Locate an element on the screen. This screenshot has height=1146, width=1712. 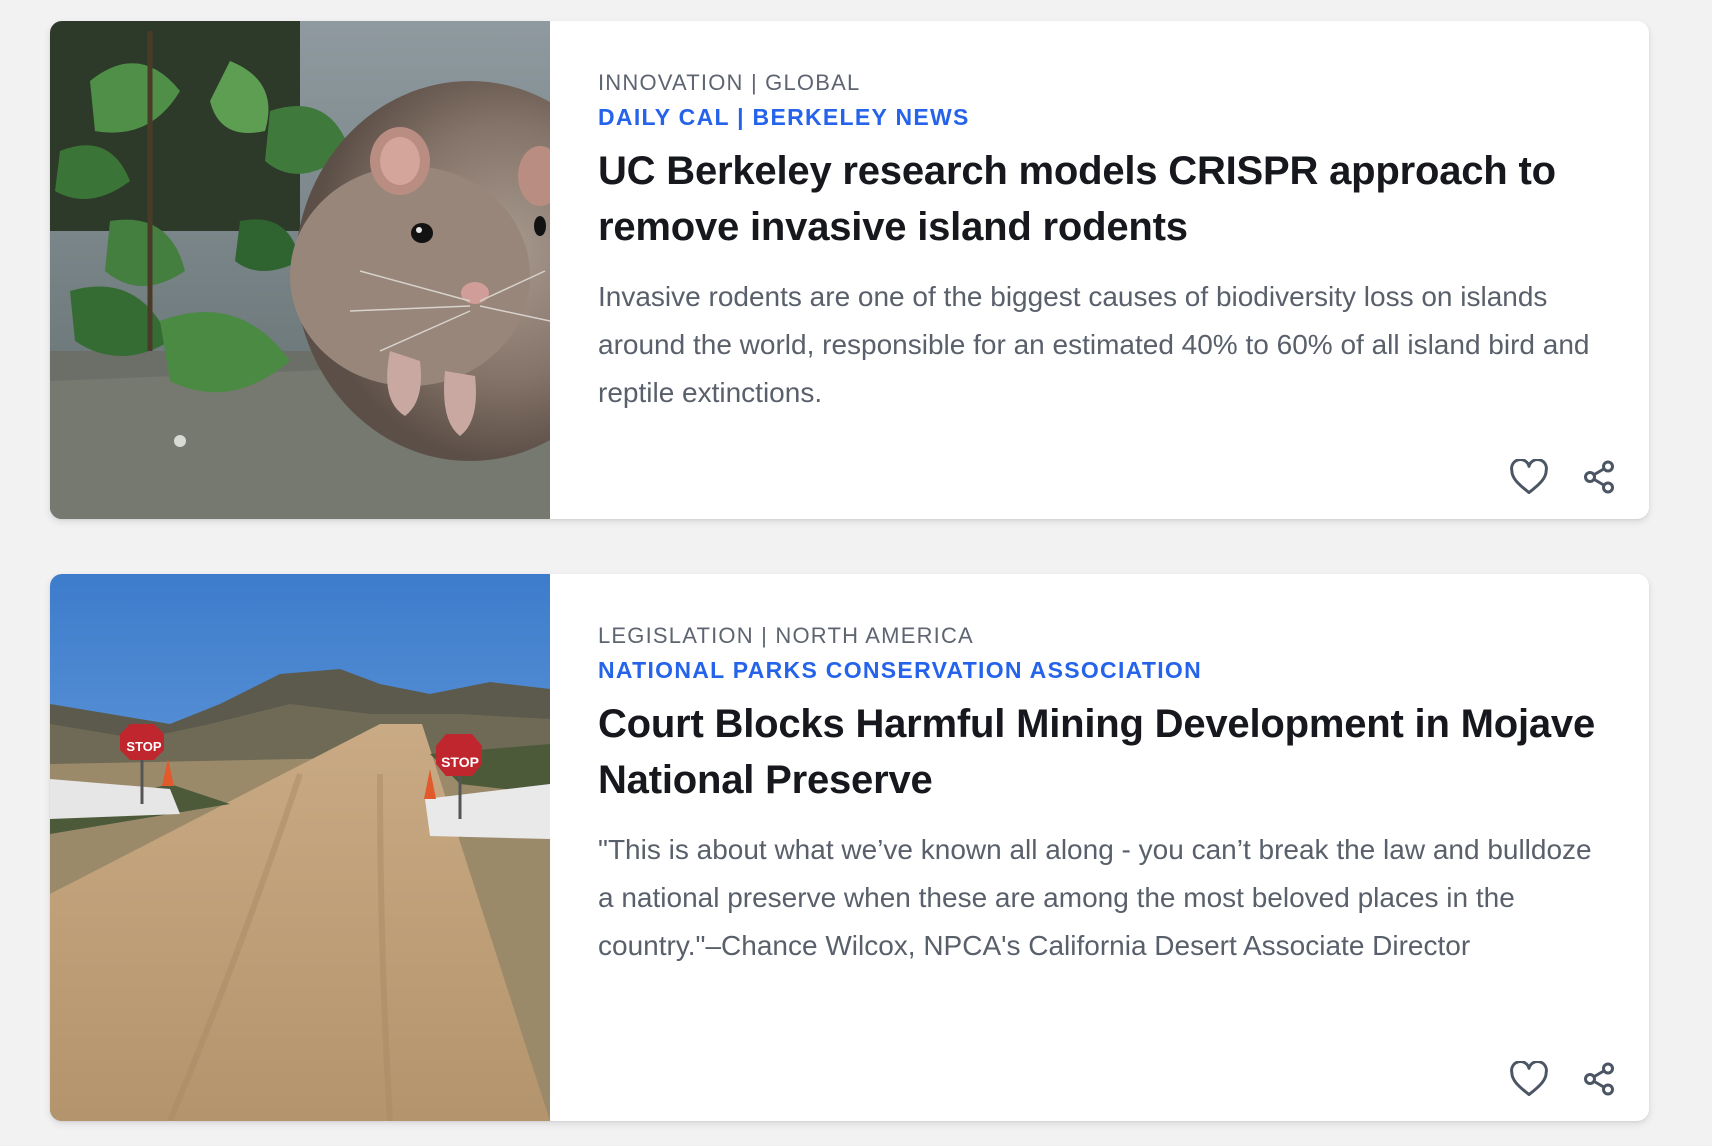
rat-photo is located at coordinates (300, 270).